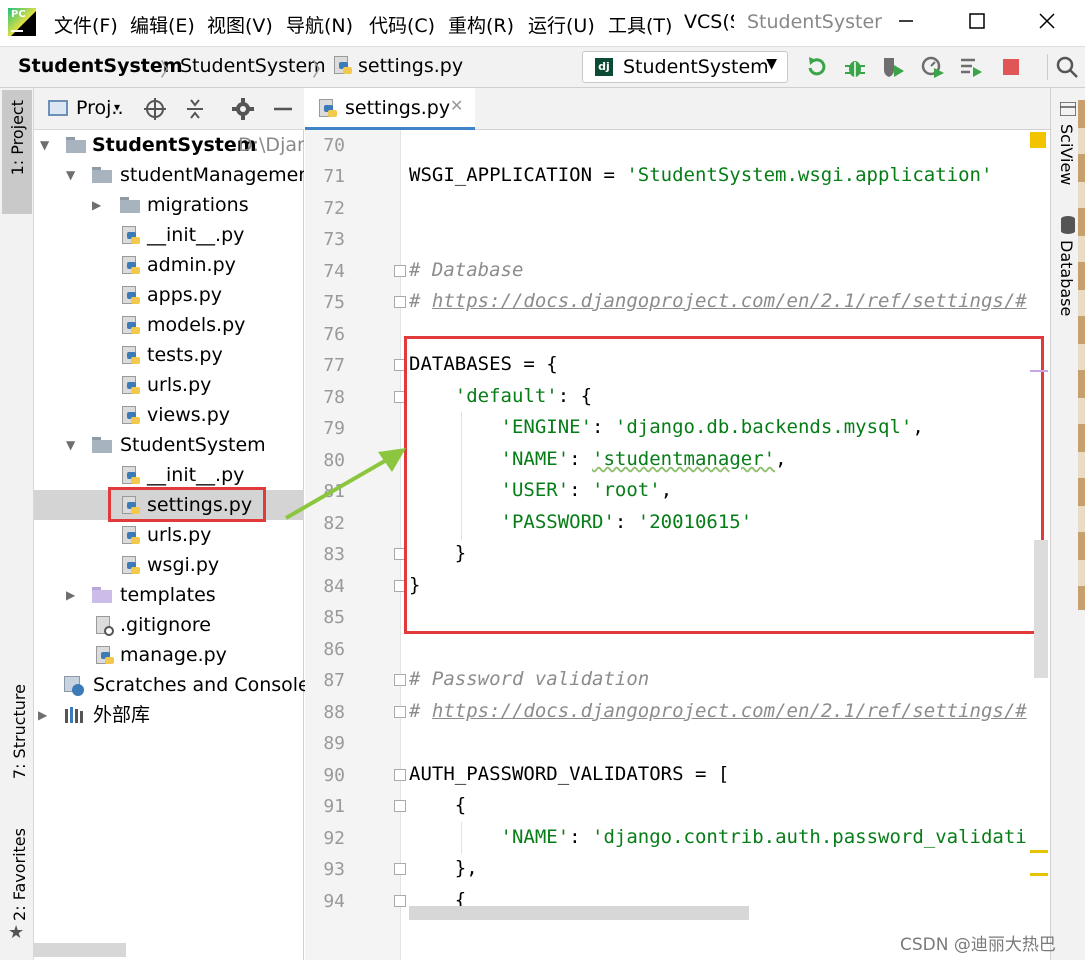 This screenshot has width=1085, height=960. What do you see at coordinates (1038, 140) in the screenshot?
I see `warning-marker-icon` at bounding box center [1038, 140].